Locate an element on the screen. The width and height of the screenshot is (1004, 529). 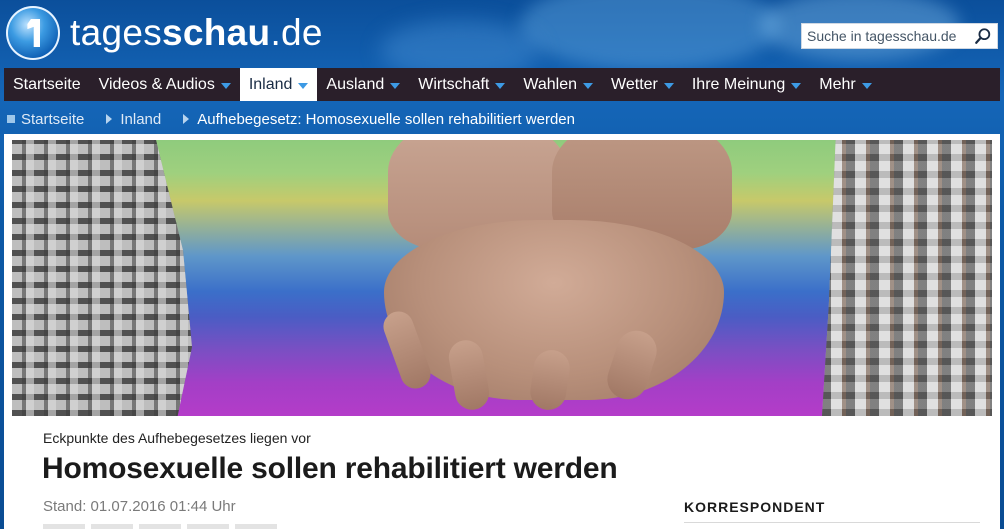
breadcrumb-item-inland: Inland is located at coordinates (140, 119).